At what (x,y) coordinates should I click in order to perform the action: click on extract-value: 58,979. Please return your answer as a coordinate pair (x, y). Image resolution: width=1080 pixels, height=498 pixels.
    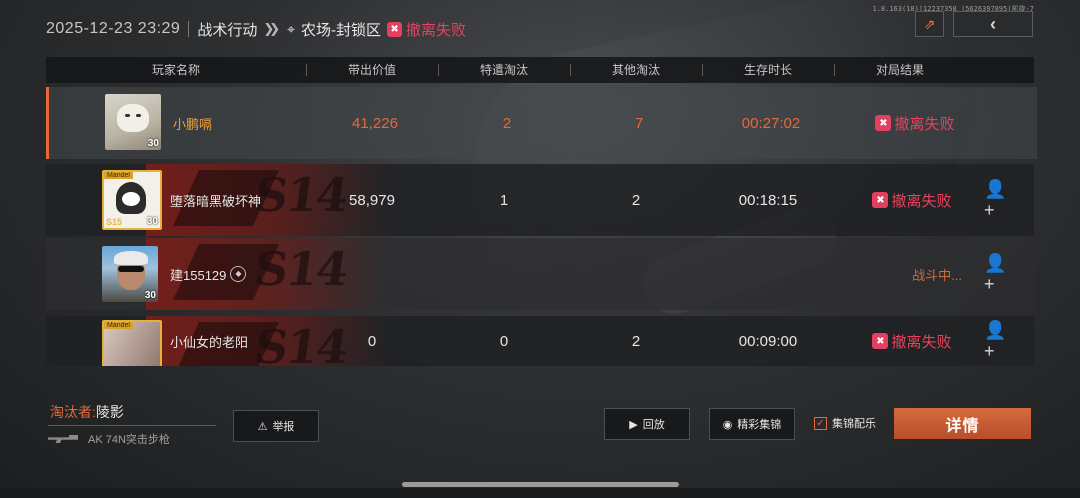
    Looking at the image, I should click on (372, 200).